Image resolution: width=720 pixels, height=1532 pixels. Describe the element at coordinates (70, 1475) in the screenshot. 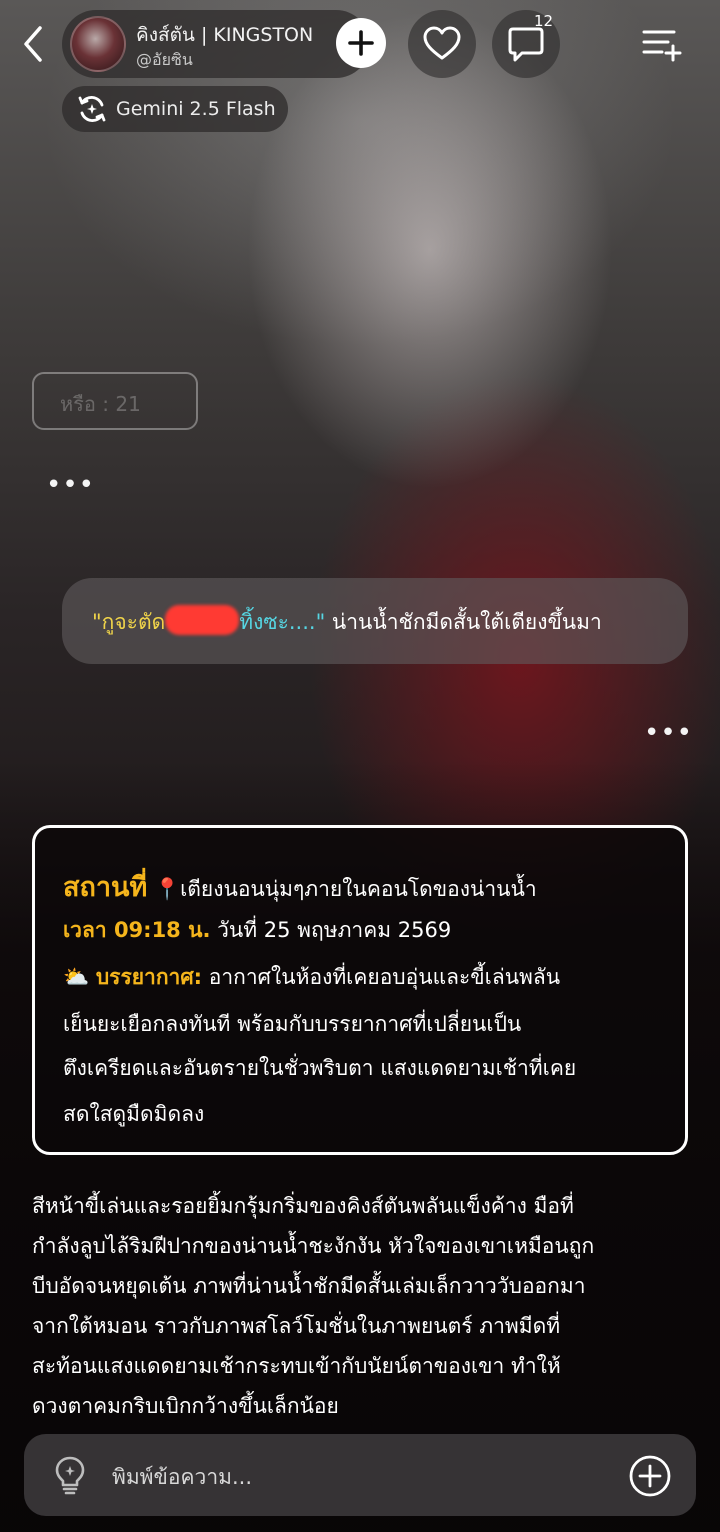

I see `lightbulb-icon` at that location.